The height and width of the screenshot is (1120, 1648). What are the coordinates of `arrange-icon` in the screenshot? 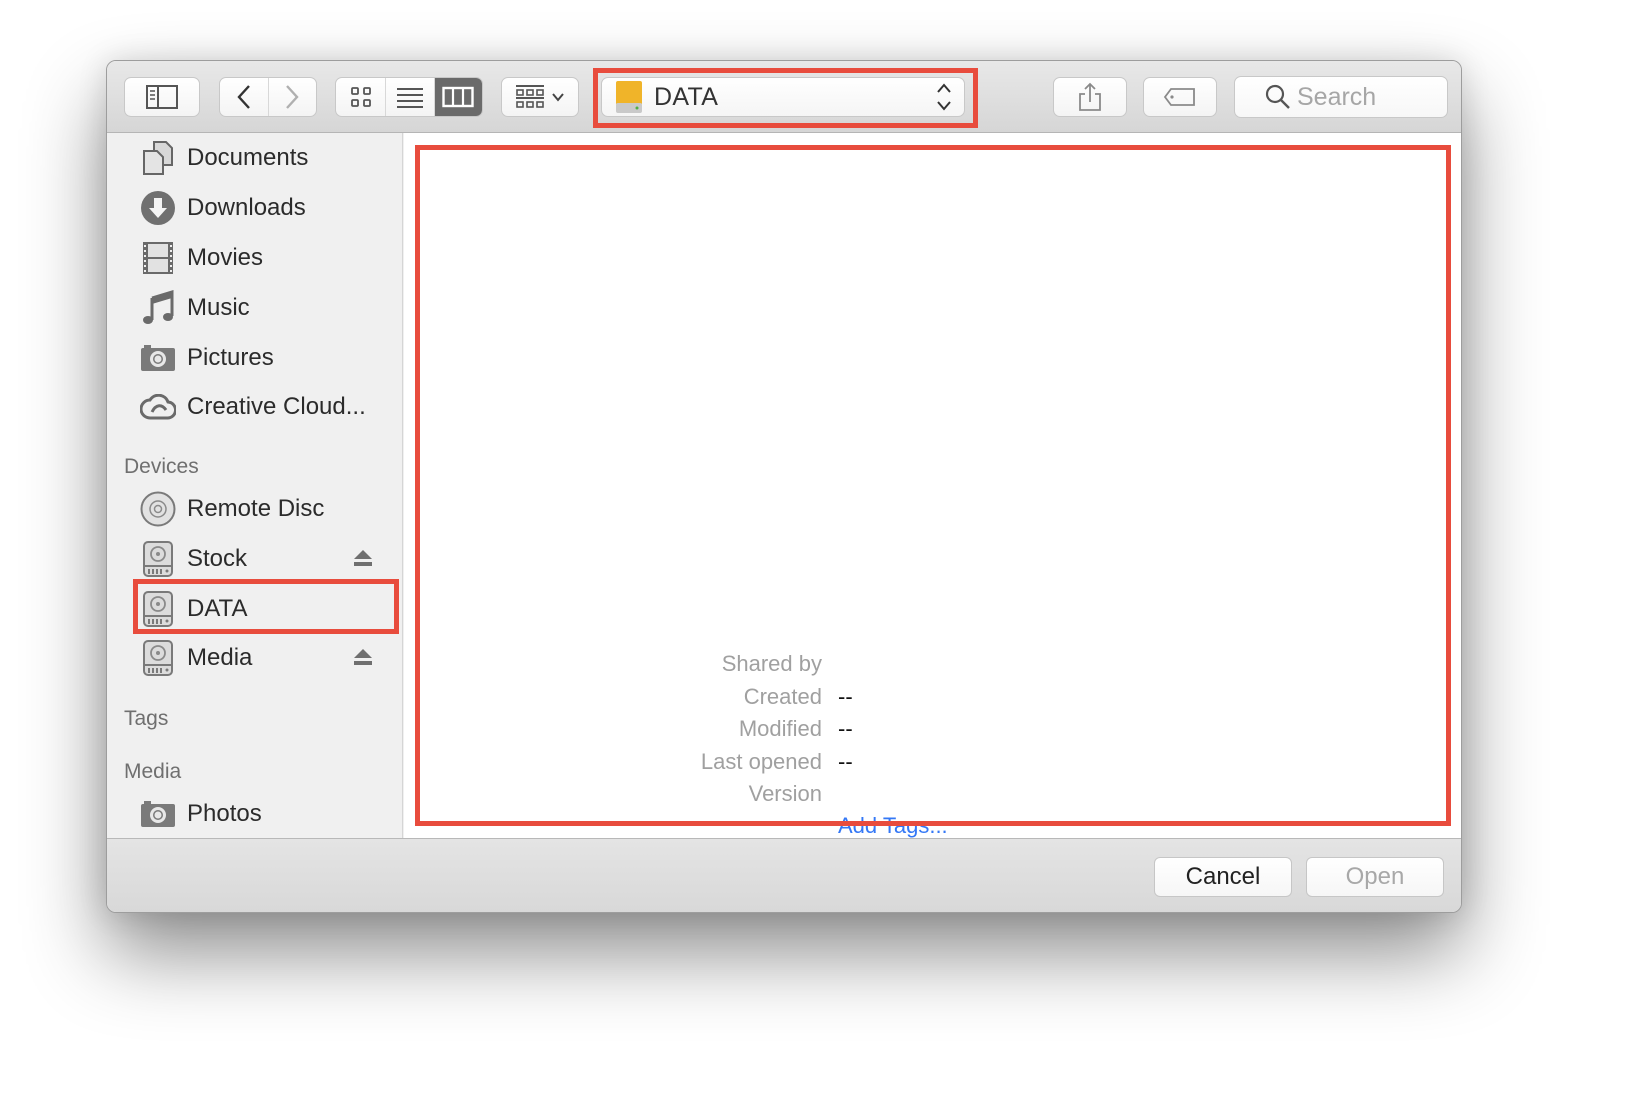 It's located at (530, 96).